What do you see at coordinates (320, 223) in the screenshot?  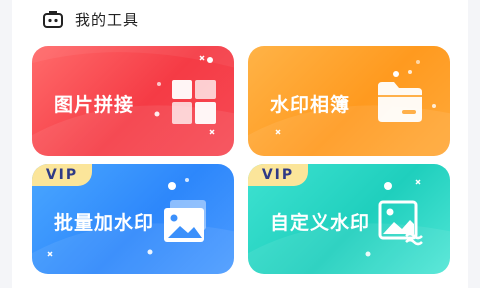 I see `card-label: 自定义水印` at bounding box center [320, 223].